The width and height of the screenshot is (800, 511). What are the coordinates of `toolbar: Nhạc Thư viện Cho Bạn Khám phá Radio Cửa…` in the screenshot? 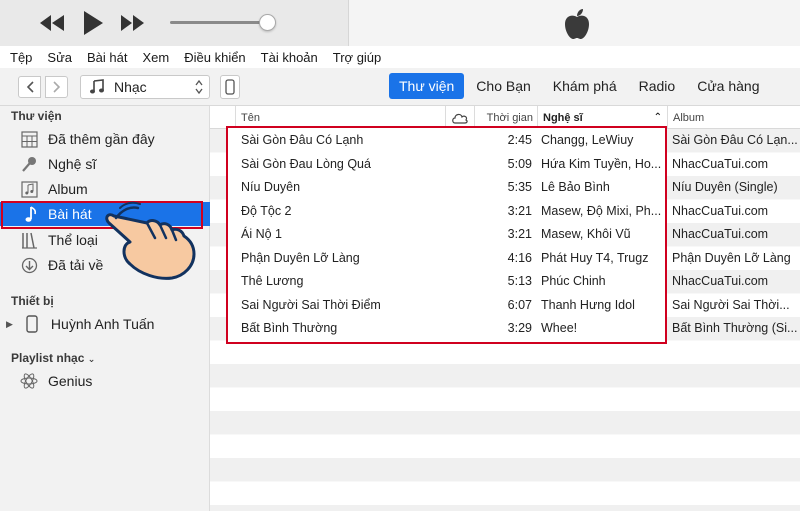 It's located at (400, 87).